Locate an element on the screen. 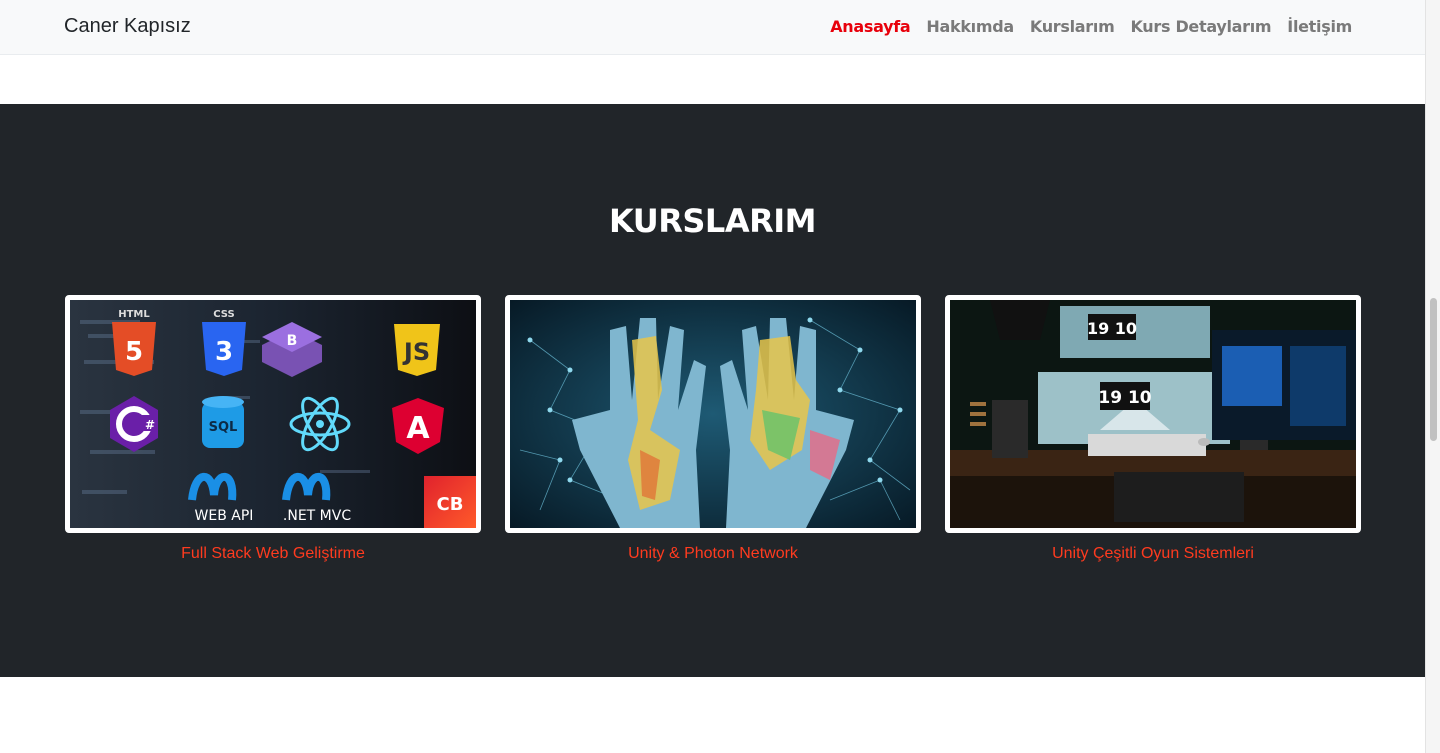 This screenshot has width=1440, height=753. webapi-label: WEB API is located at coordinates (224, 516).